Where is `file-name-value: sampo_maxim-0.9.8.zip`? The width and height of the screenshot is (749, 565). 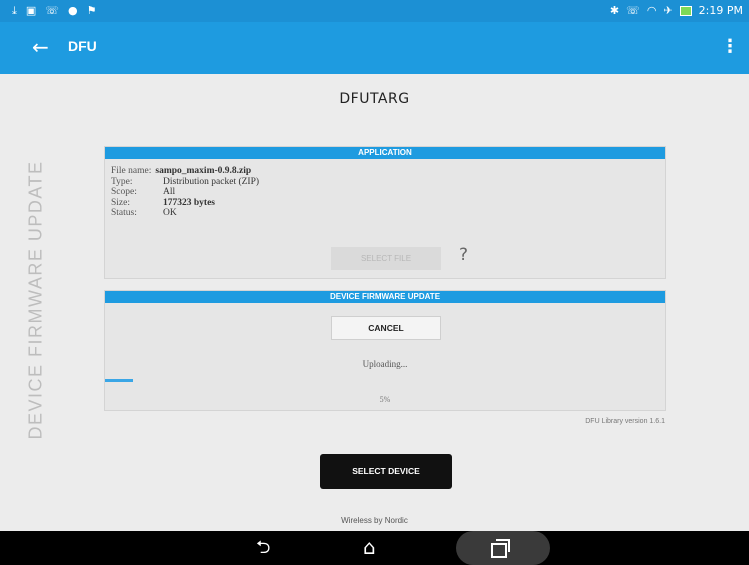
file-name-value: sampo_maxim-0.9.8.zip is located at coordinates (203, 171).